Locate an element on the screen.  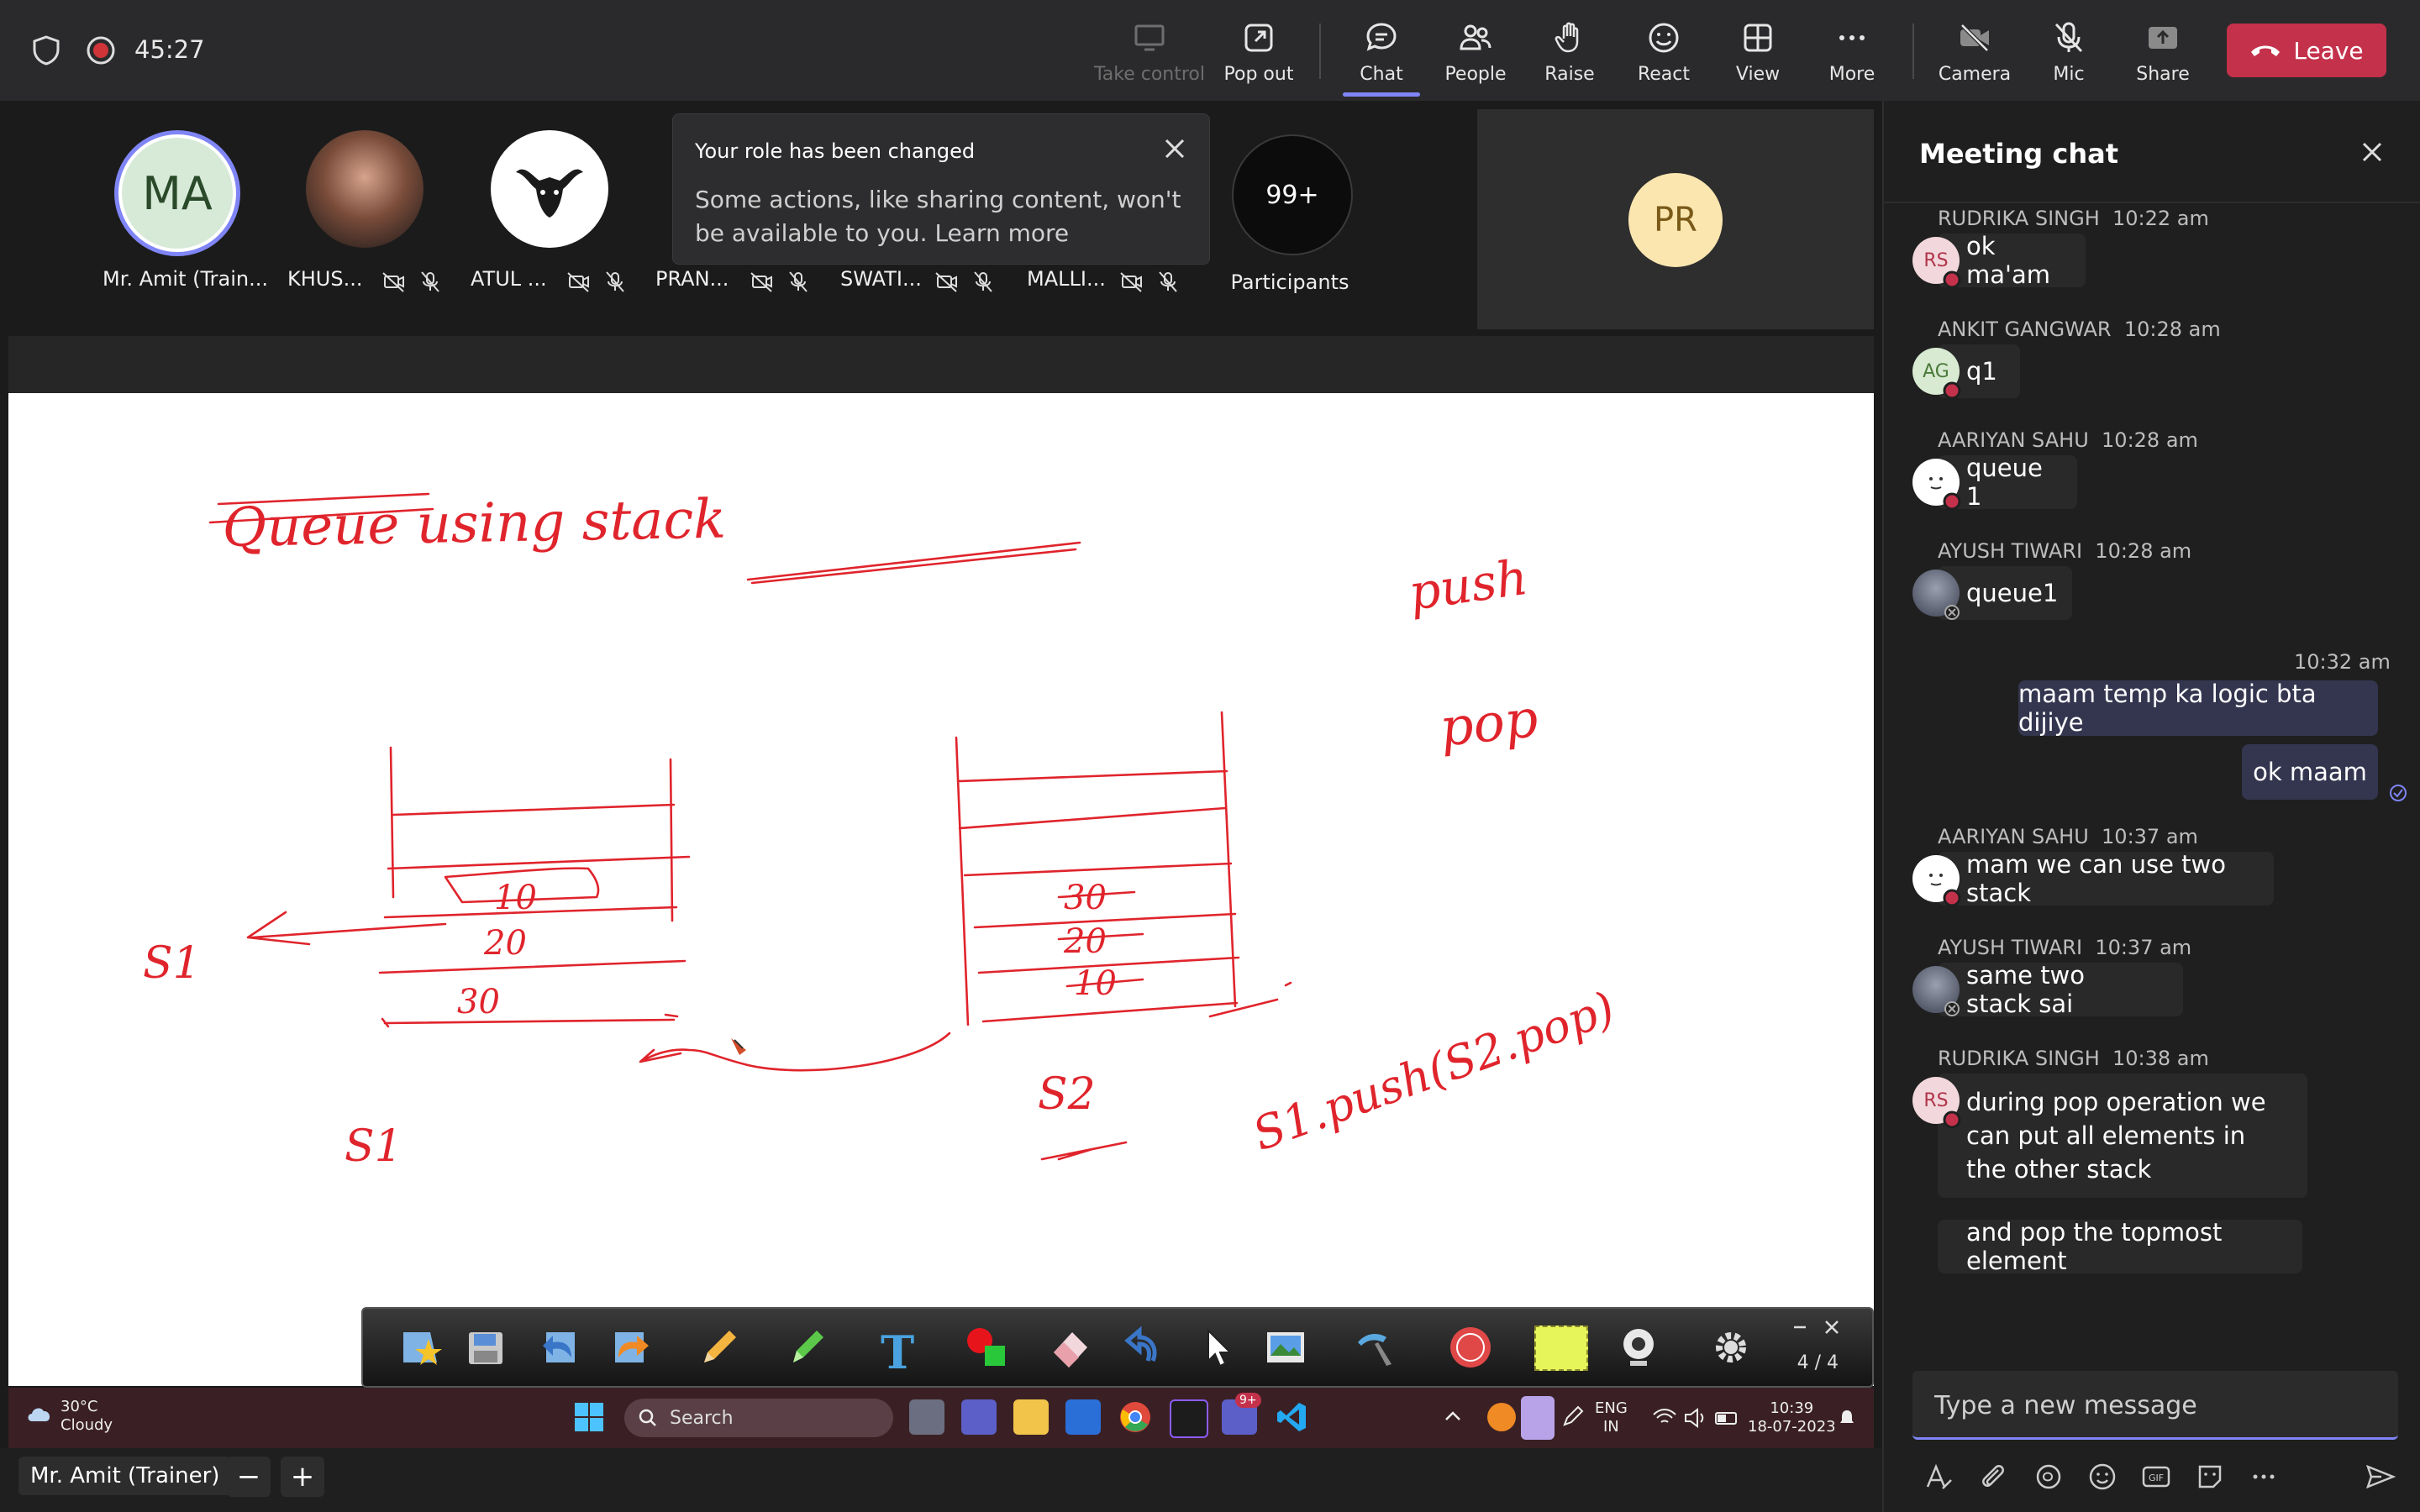
teams-chat-icon is located at coordinates (979, 1417).